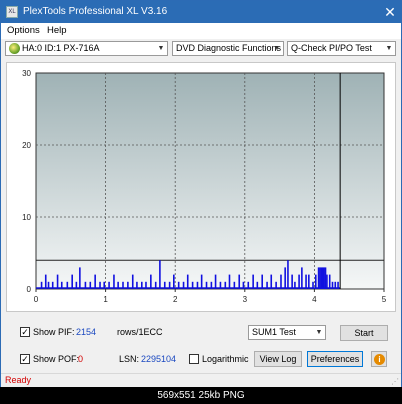  What do you see at coordinates (36, 299) in the screenshot?
I see `x-tick-label: 0` at bounding box center [36, 299].